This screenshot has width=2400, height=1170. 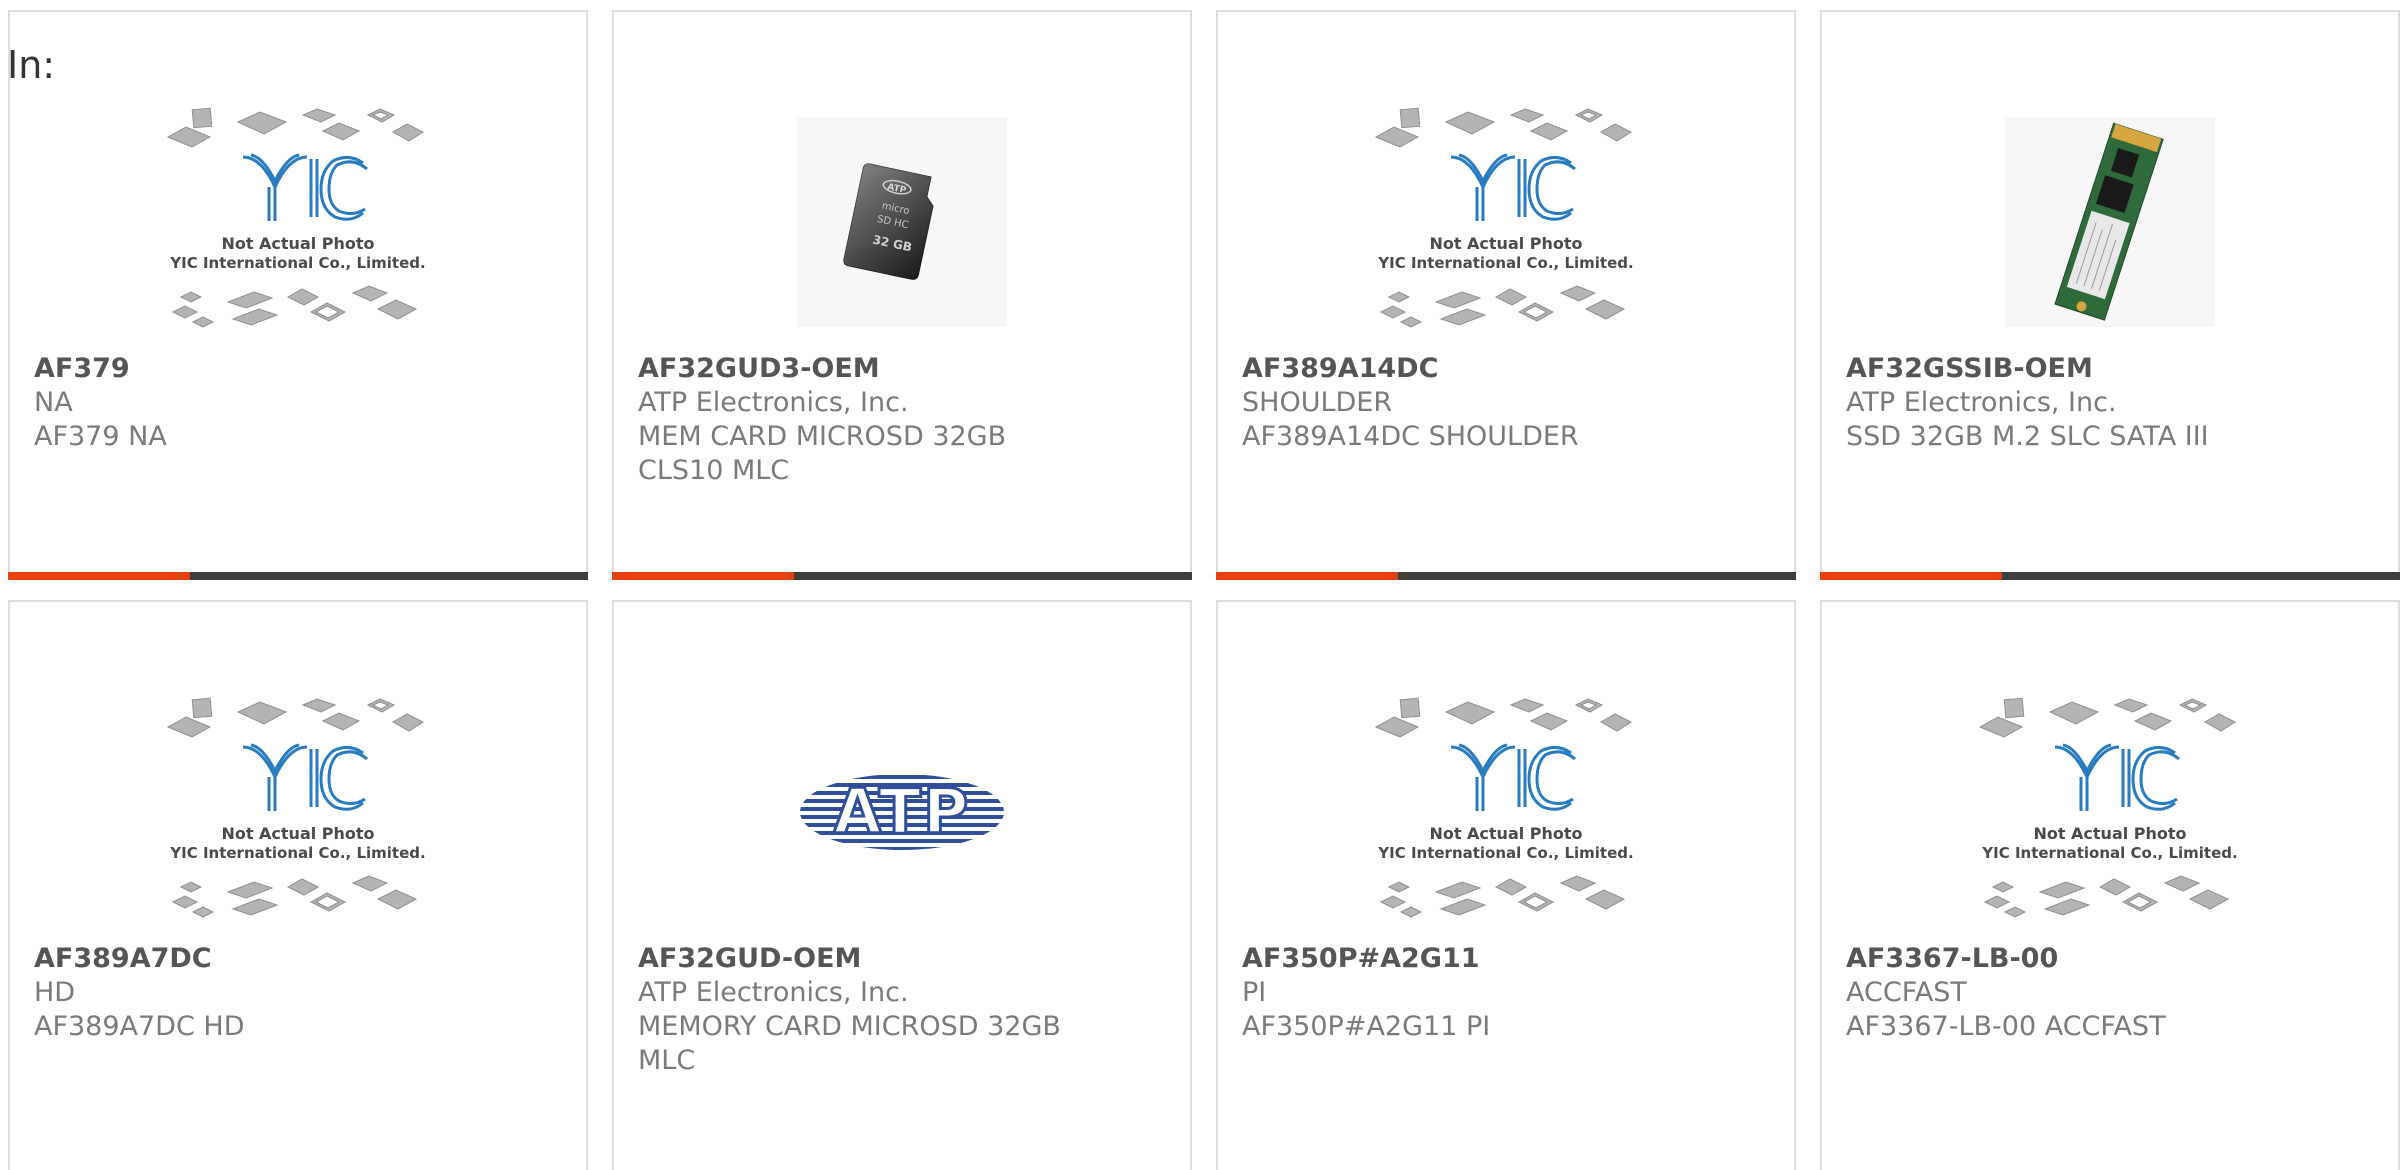 I want to click on manufacturer: NA, so click(x=53, y=402).